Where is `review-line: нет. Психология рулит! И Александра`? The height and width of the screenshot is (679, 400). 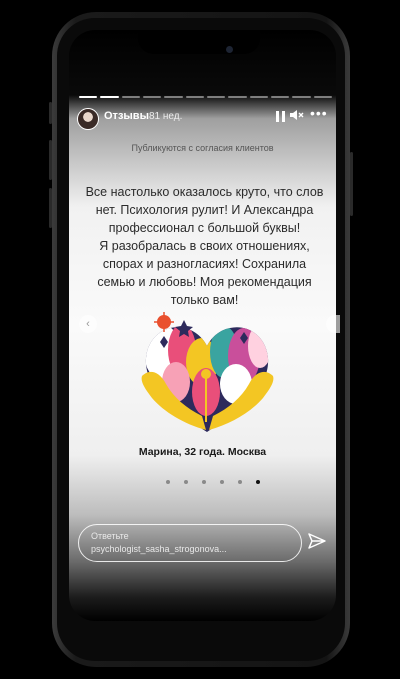
review-line: нет. Психология рулит! И Александра is located at coordinates (204, 210).